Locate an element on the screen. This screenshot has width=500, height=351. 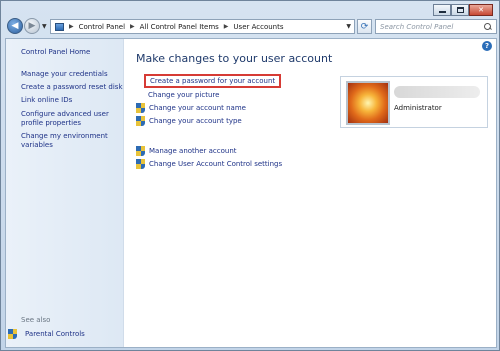
see-also-label: See also is located at coordinates (36, 320).